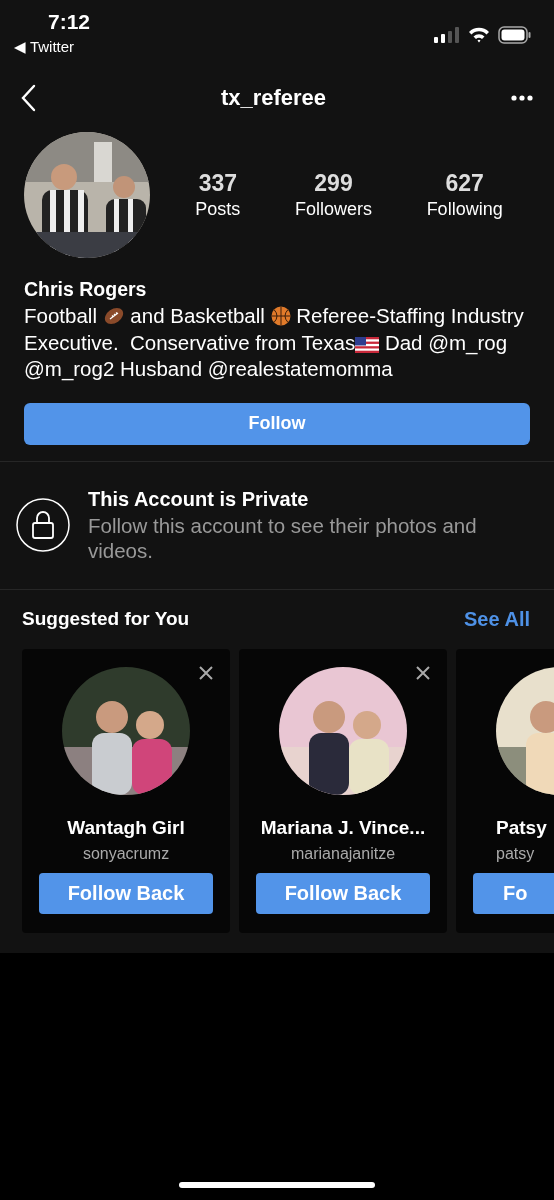 The image size is (554, 1200). Describe the element at coordinates (515, 853) in the screenshot. I see `suggested-username: patsy` at that location.